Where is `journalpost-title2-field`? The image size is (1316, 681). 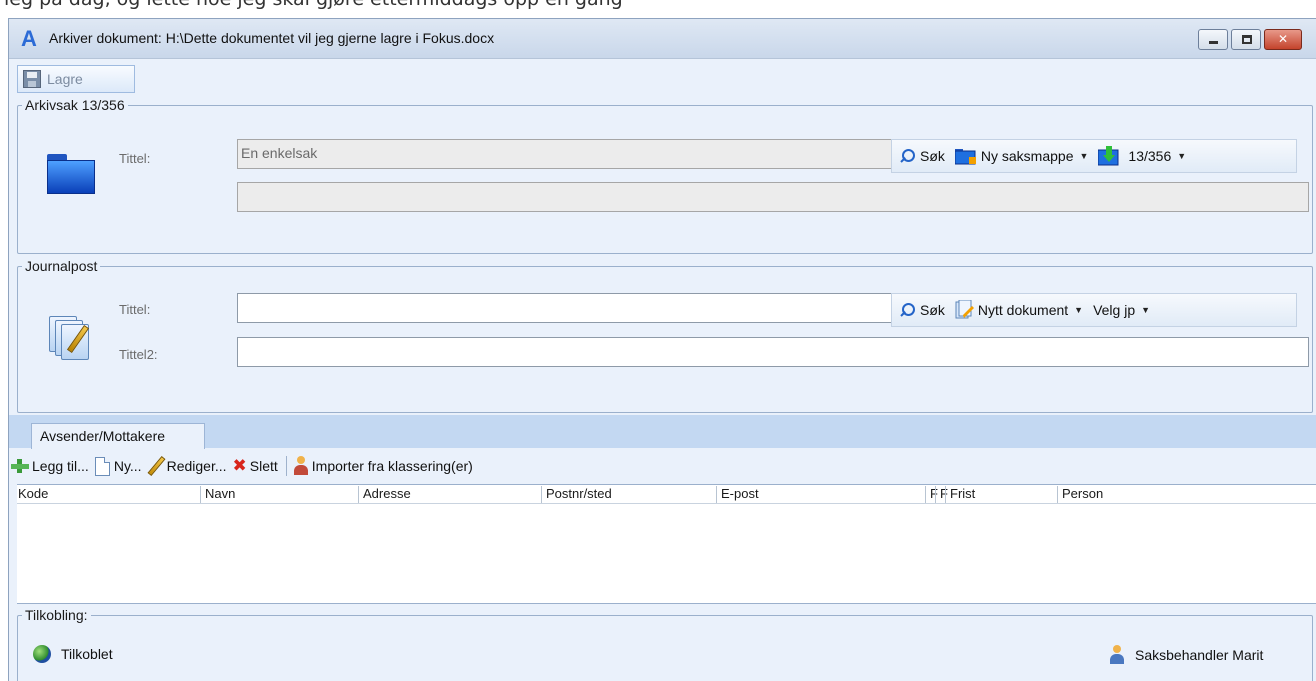 journalpost-title2-field is located at coordinates (773, 352).